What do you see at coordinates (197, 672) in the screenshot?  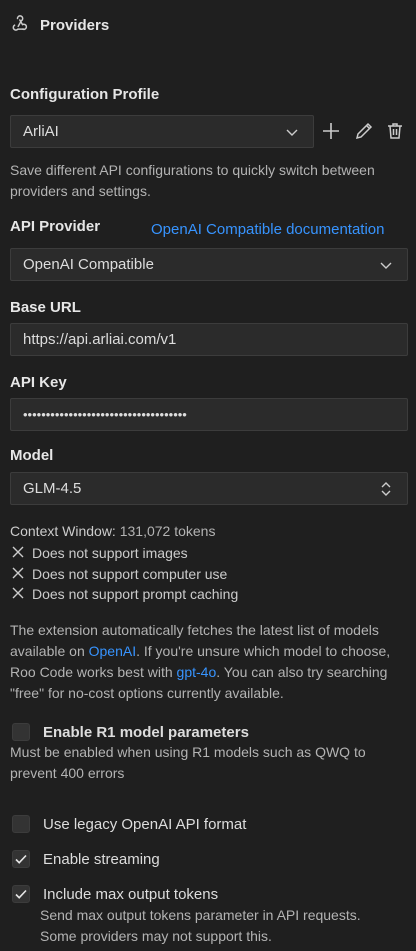 I see `gpt-4o-link: gpt-4o` at bounding box center [197, 672].